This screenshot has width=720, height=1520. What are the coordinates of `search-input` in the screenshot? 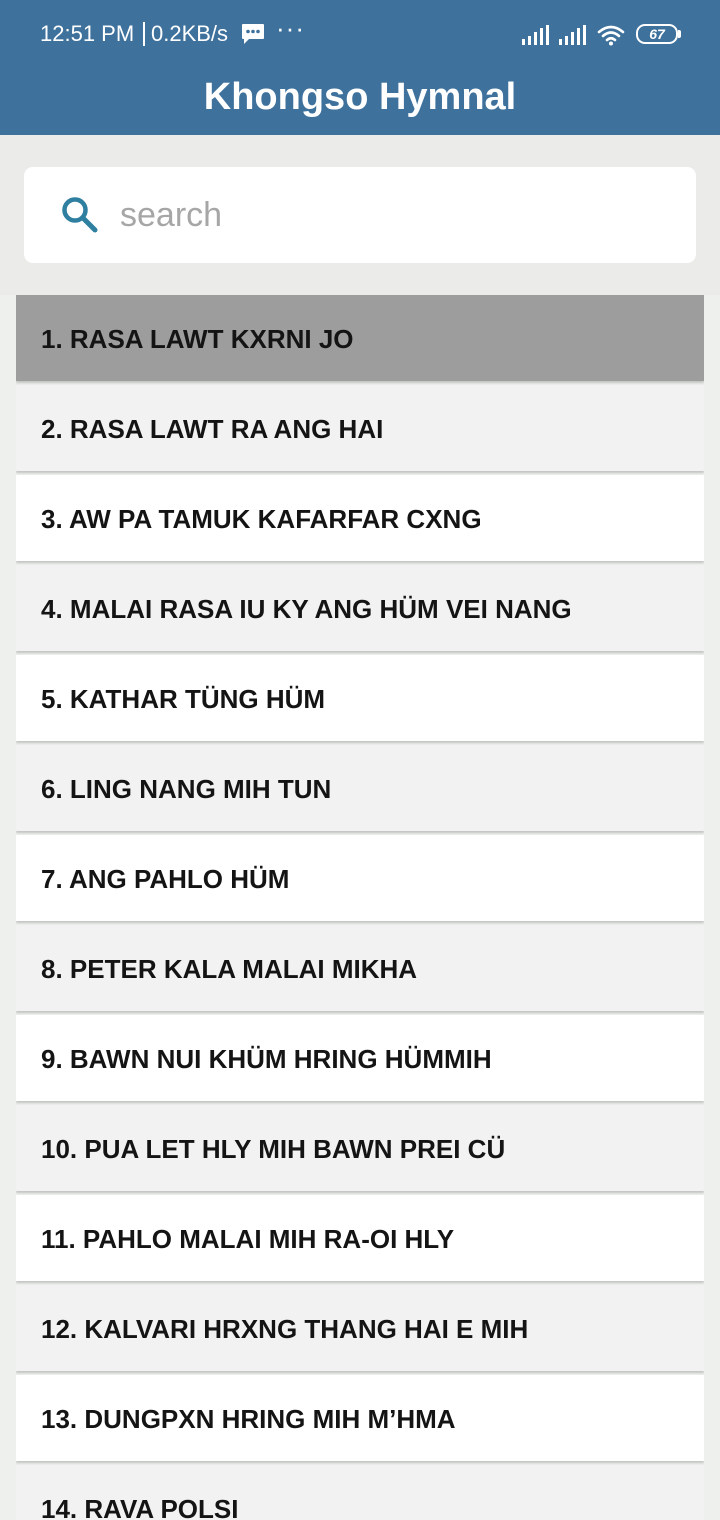 It's located at (390, 215).